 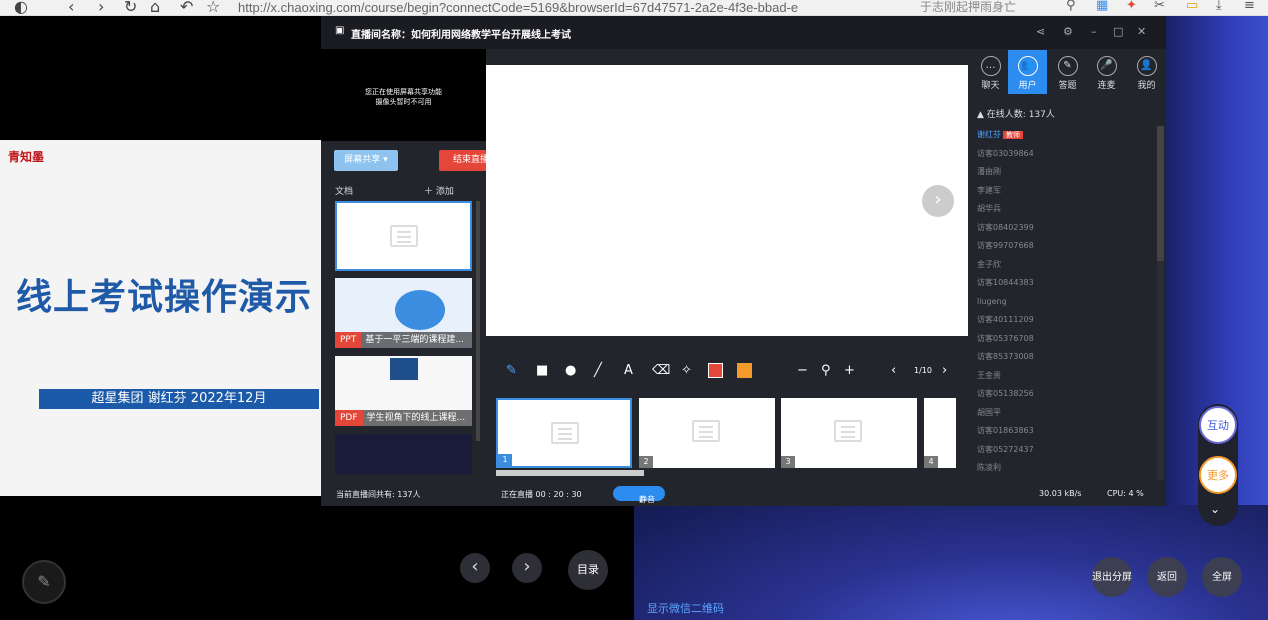 I want to click on interact-button: 互动, so click(x=1218, y=425).